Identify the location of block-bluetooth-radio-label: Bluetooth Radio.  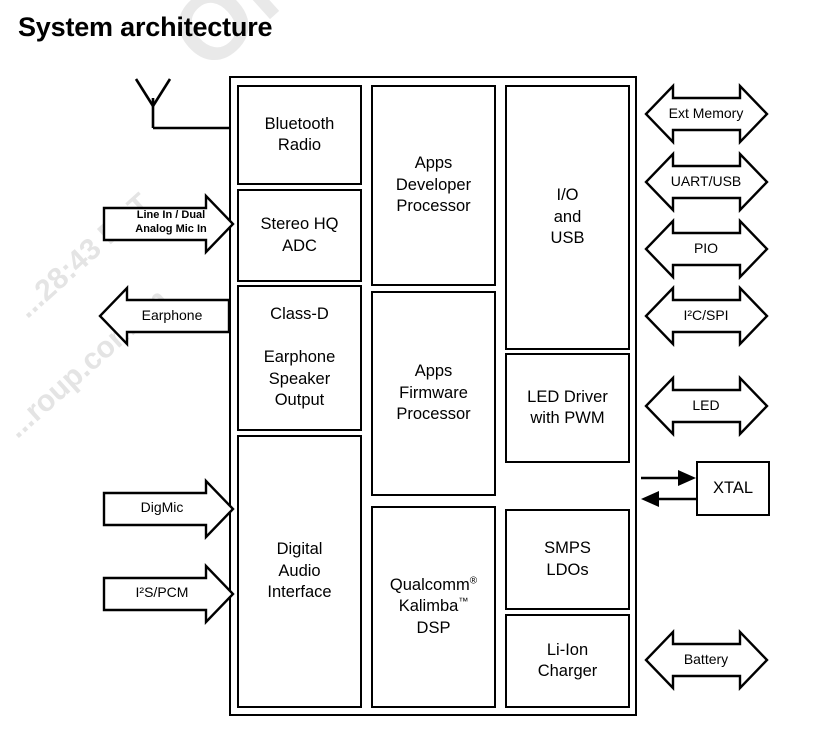
(299, 134).